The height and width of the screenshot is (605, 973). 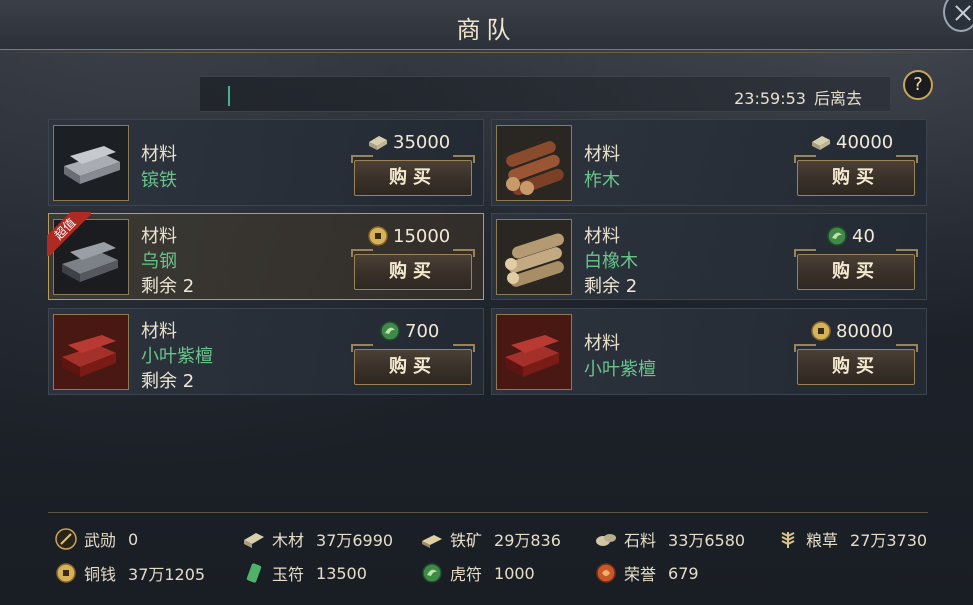 I want to click on item-price: 35000, so click(x=408, y=142).